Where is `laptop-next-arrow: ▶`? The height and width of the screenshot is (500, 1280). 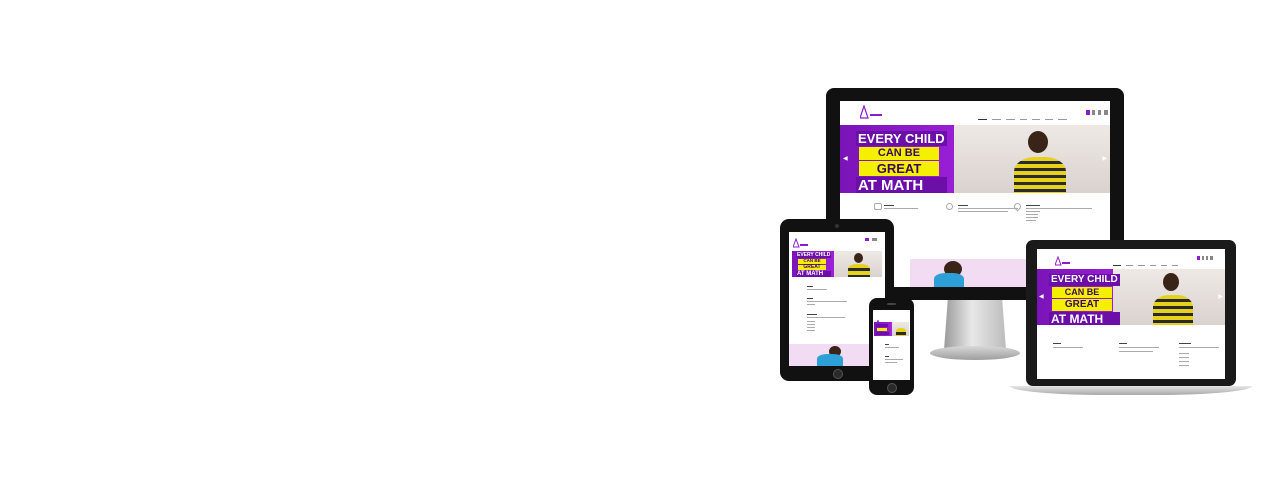
laptop-next-arrow: ▶ is located at coordinates (1220, 297).